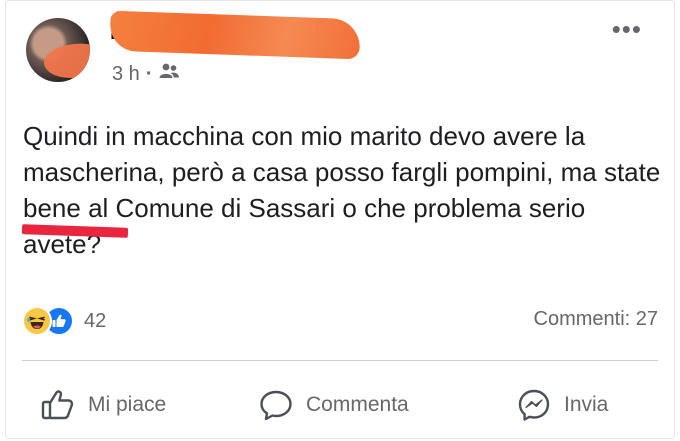 Image resolution: width=680 pixels, height=441 pixels. I want to click on comment-button: Commenta, so click(333, 405).